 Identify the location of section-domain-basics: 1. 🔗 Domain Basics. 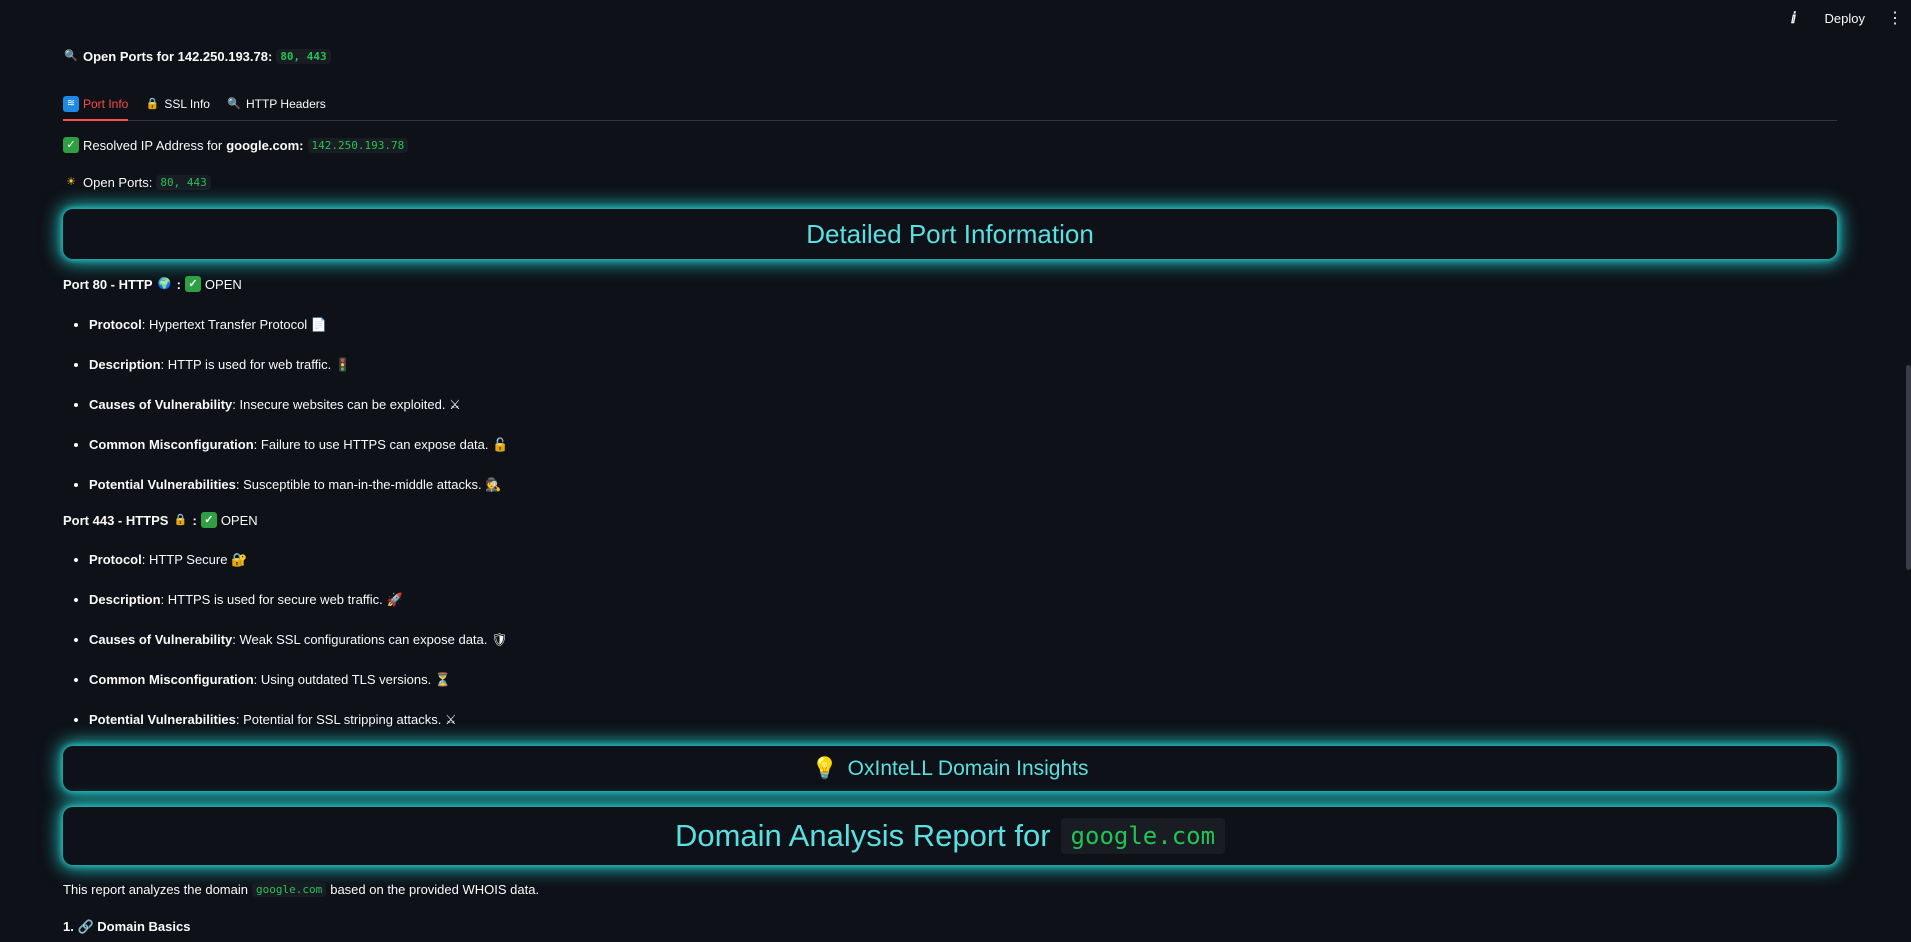
(126, 927).